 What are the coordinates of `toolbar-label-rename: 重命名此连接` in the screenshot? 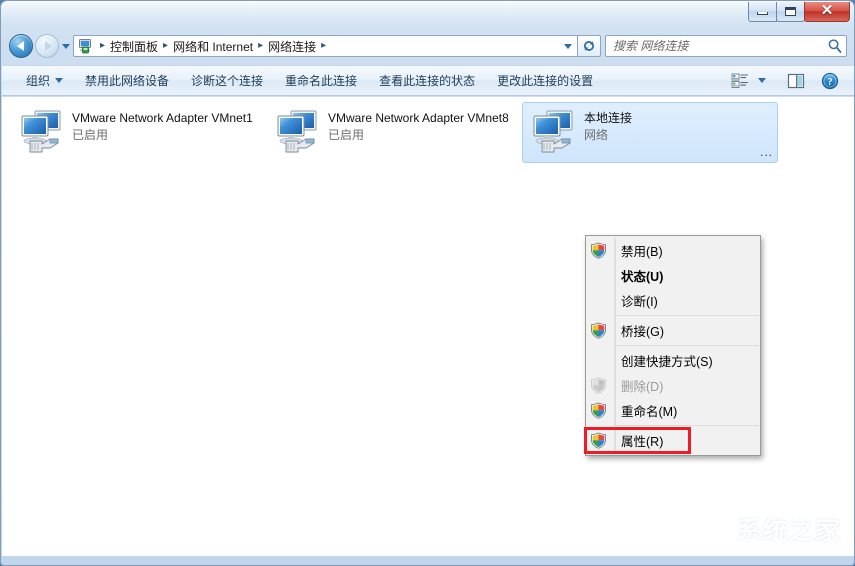 It's located at (321, 81).